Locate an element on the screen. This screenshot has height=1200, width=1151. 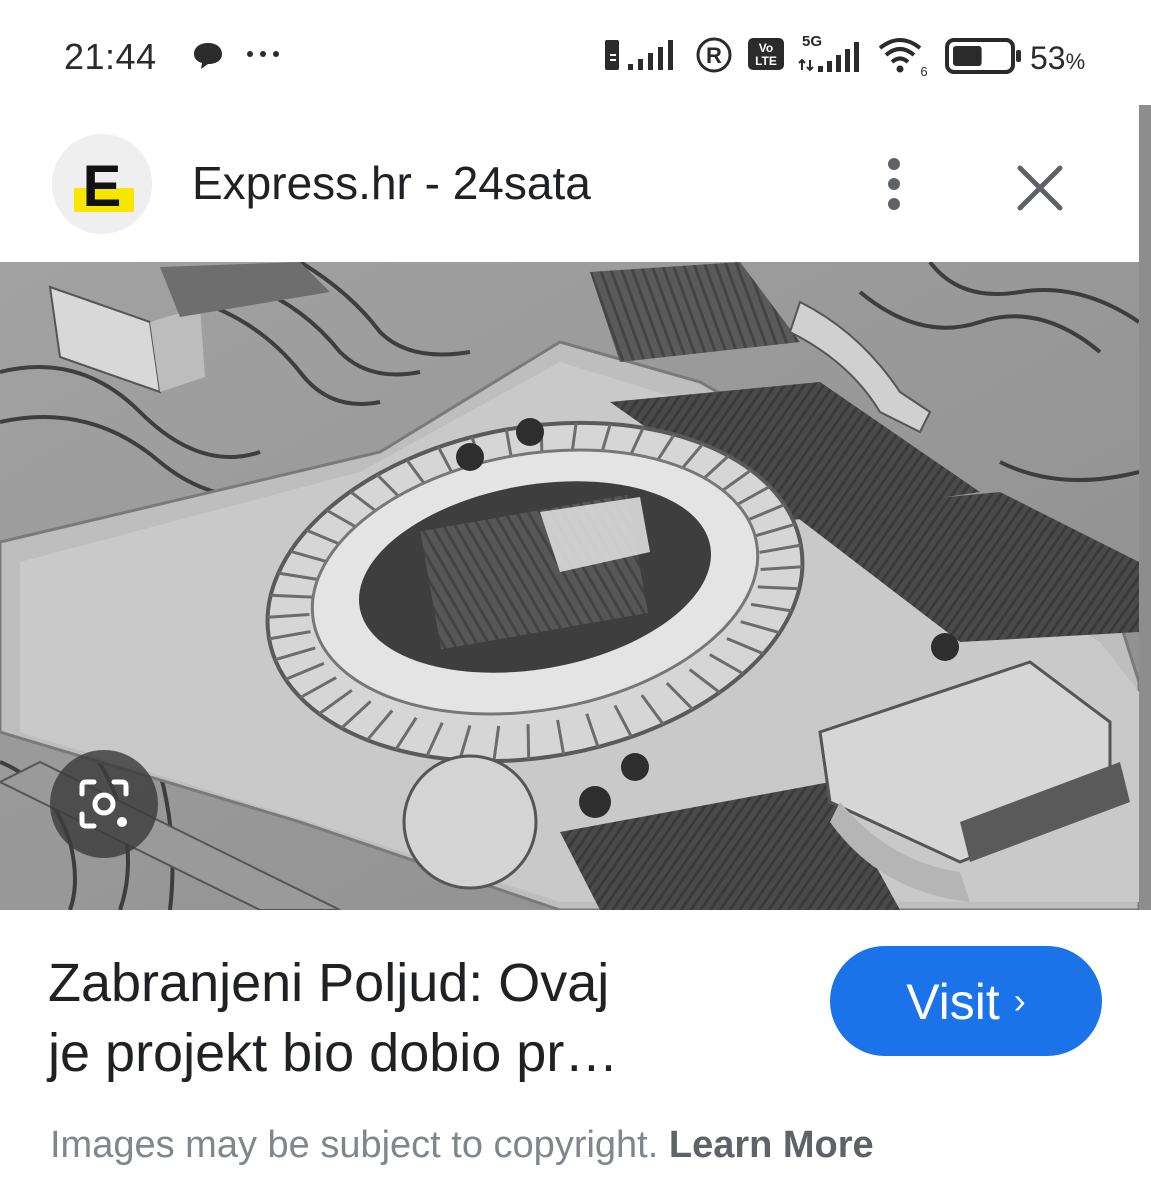
close-button is located at coordinates (1040, 188).